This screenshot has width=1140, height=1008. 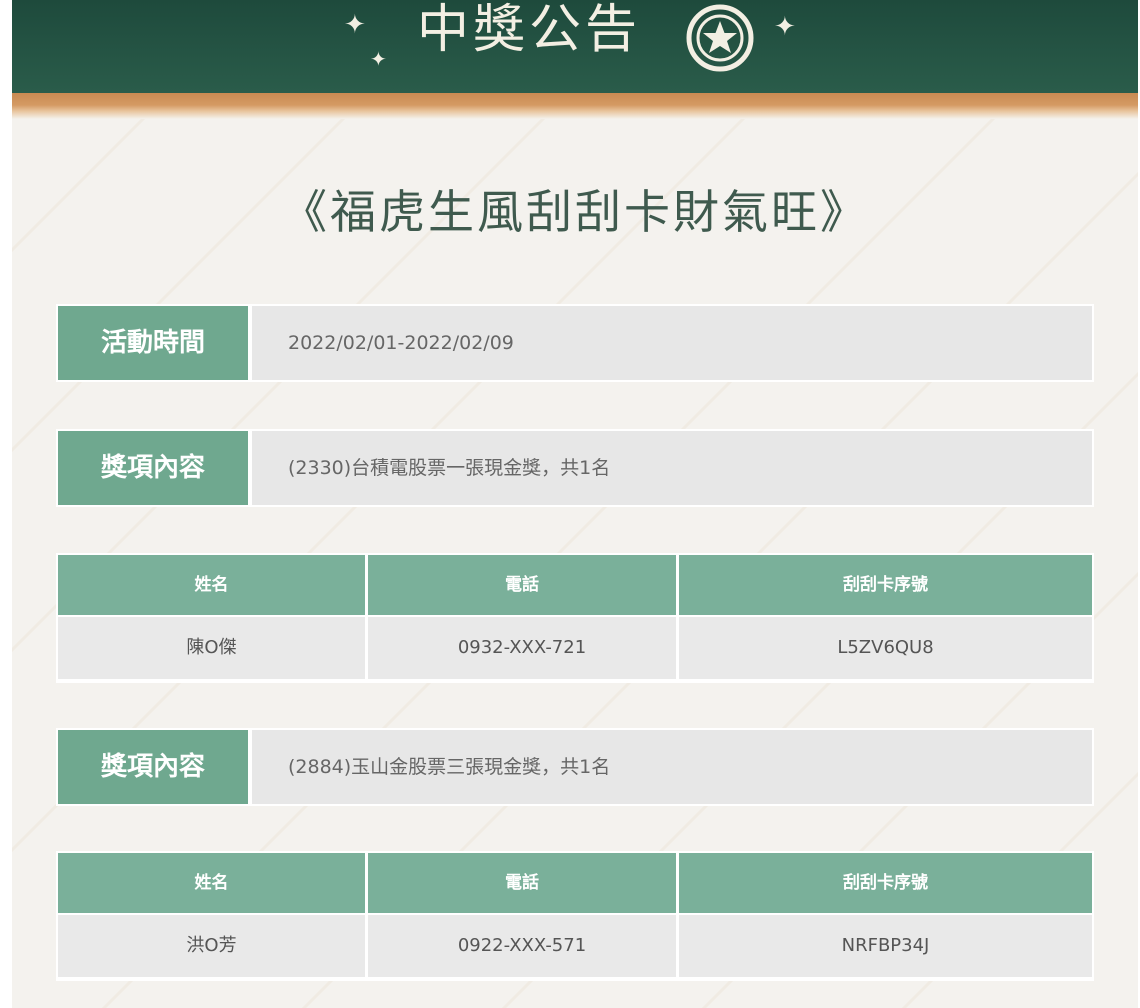 I want to click on event-period-row: 活動時間 2022/02/01-2022/02/09, so click(x=575, y=343).